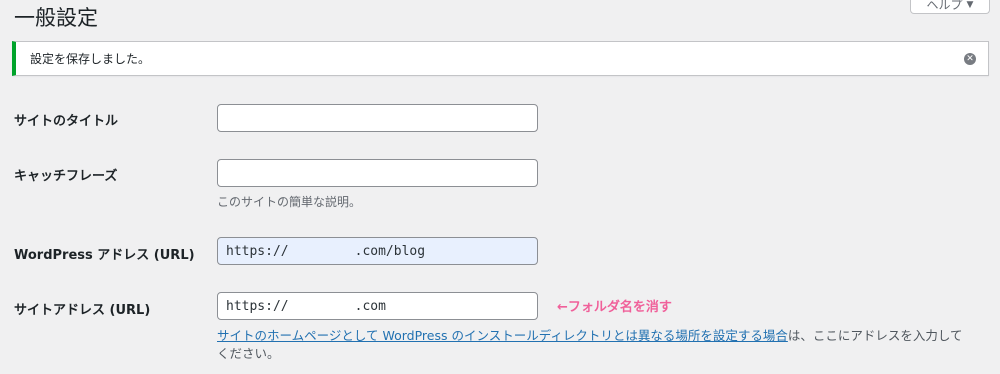  I want to click on wp-address-input: https:// .com/blog, so click(377, 251).